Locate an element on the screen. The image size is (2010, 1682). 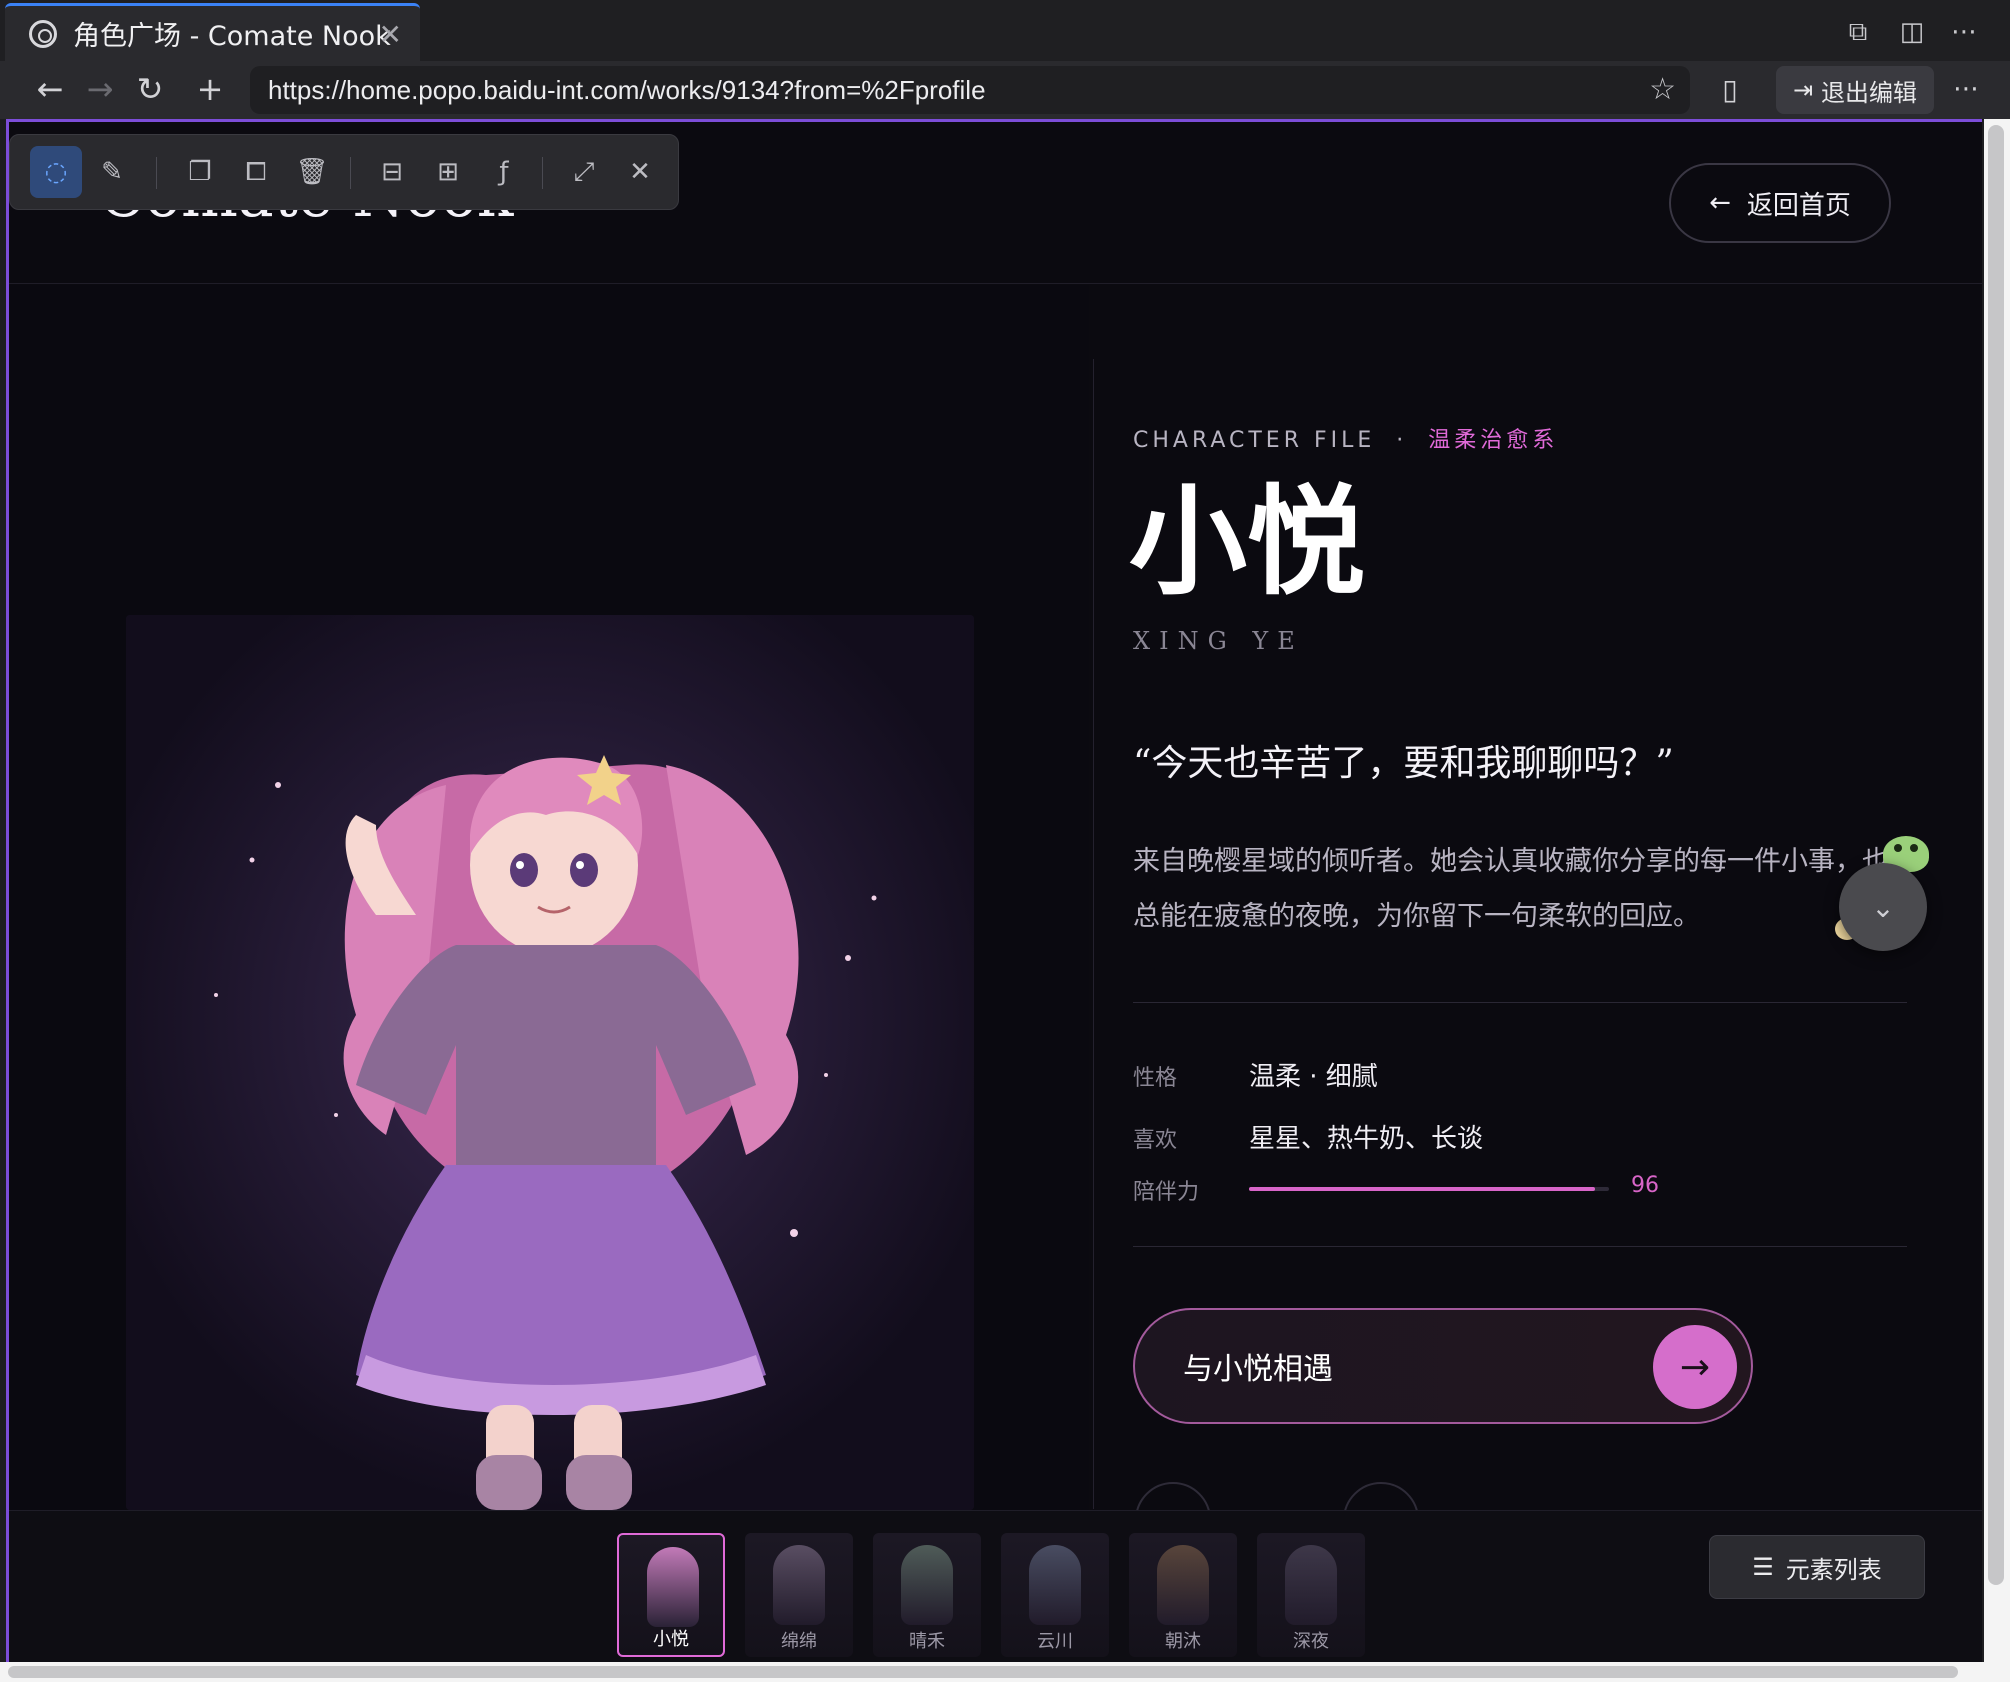
figma-tool-icon: ƒ is located at coordinates (504, 172).